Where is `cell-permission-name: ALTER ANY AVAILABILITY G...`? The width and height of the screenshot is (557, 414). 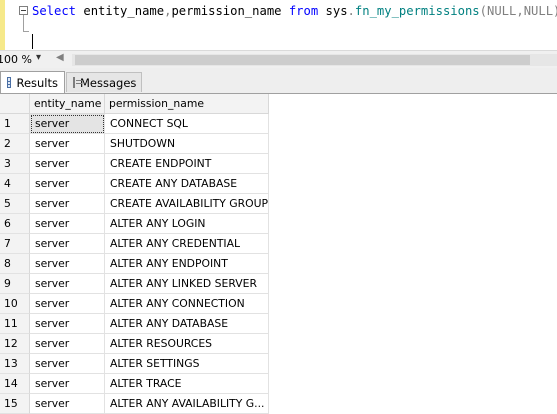 cell-permission-name: ALTER ANY AVAILABILITY G... is located at coordinates (187, 404).